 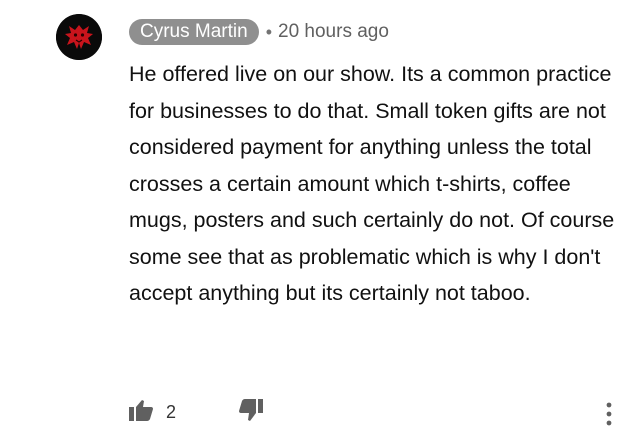 I want to click on timestamp: 20 hours ago, so click(x=333, y=31).